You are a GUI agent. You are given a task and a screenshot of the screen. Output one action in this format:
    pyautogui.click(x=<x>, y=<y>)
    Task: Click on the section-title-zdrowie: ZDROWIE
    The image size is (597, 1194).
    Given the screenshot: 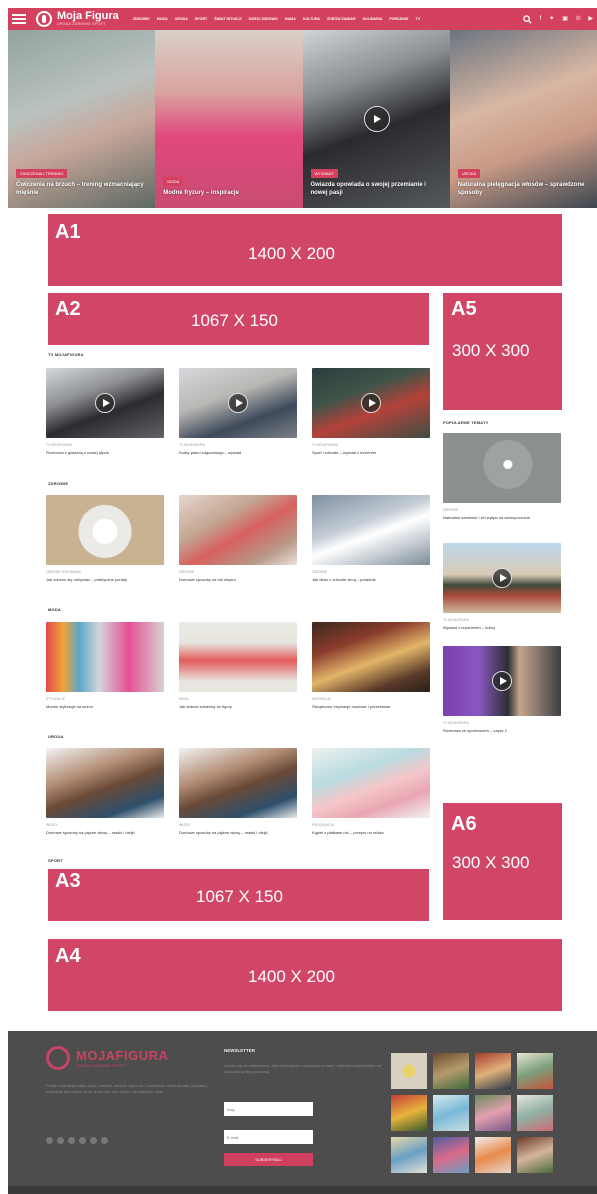 What is the action you would take?
    pyautogui.click(x=58, y=483)
    